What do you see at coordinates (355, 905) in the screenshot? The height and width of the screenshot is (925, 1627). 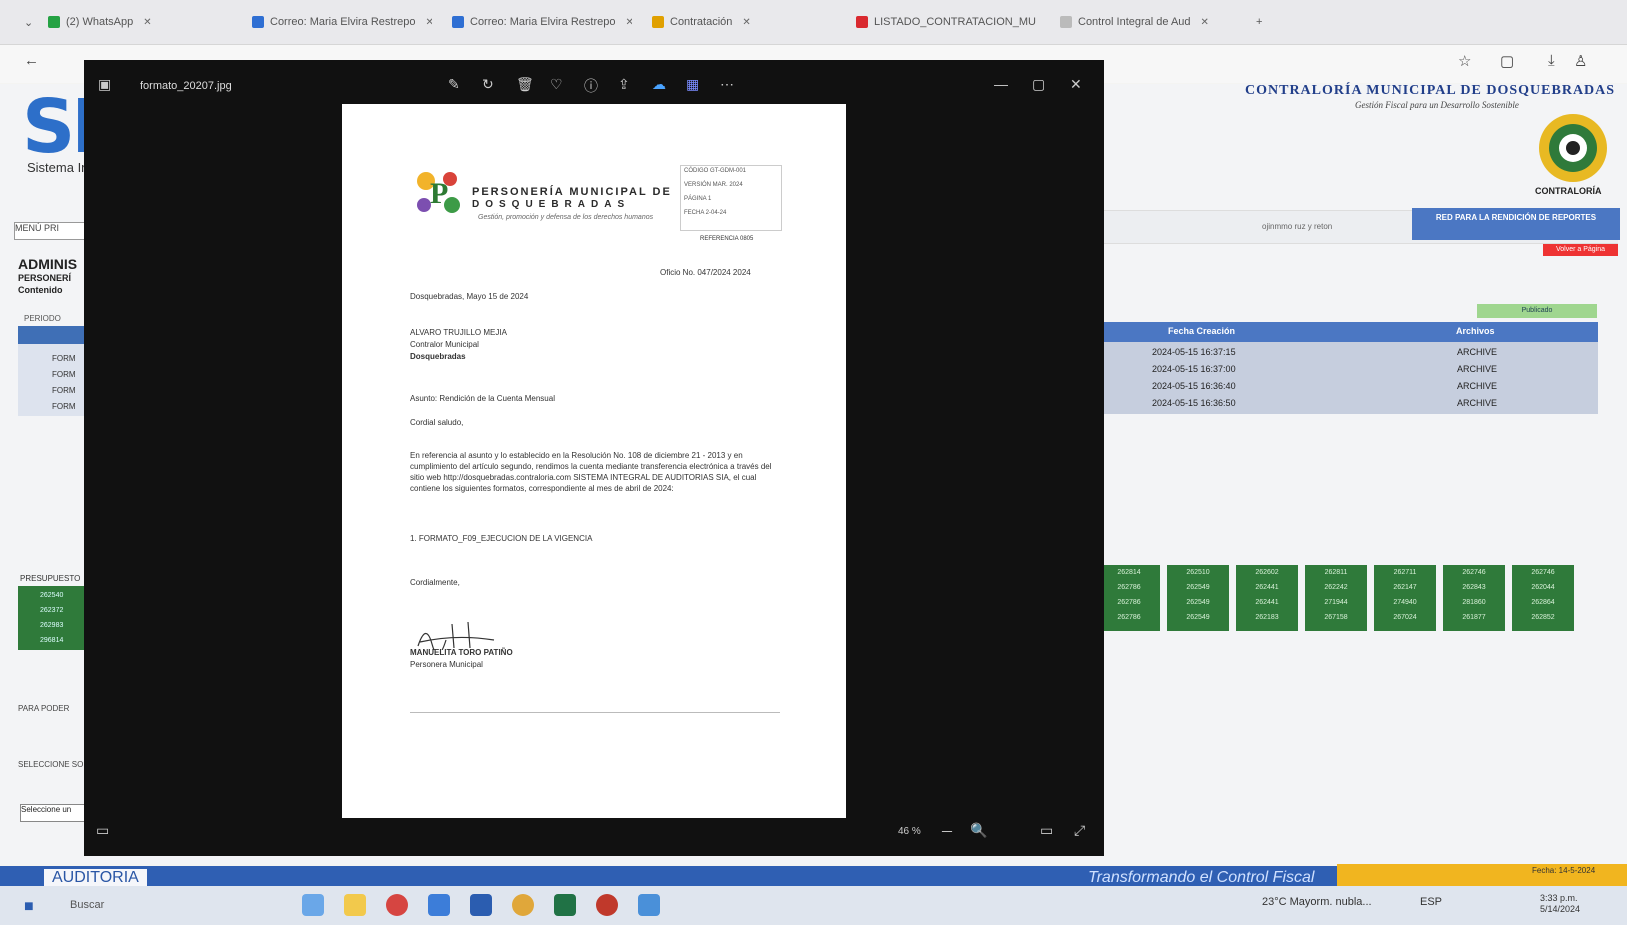 I see `folder-icon` at bounding box center [355, 905].